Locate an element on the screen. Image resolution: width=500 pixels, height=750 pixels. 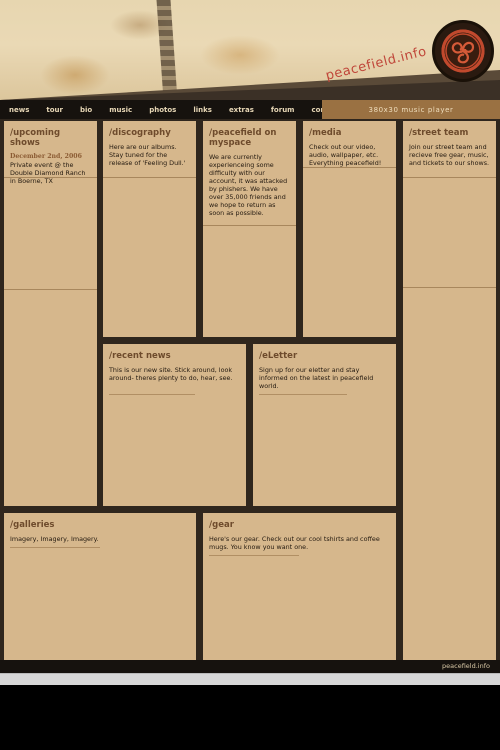
panel-text: Imagery, Imagery, Imagery. is located at coordinates (54, 539).